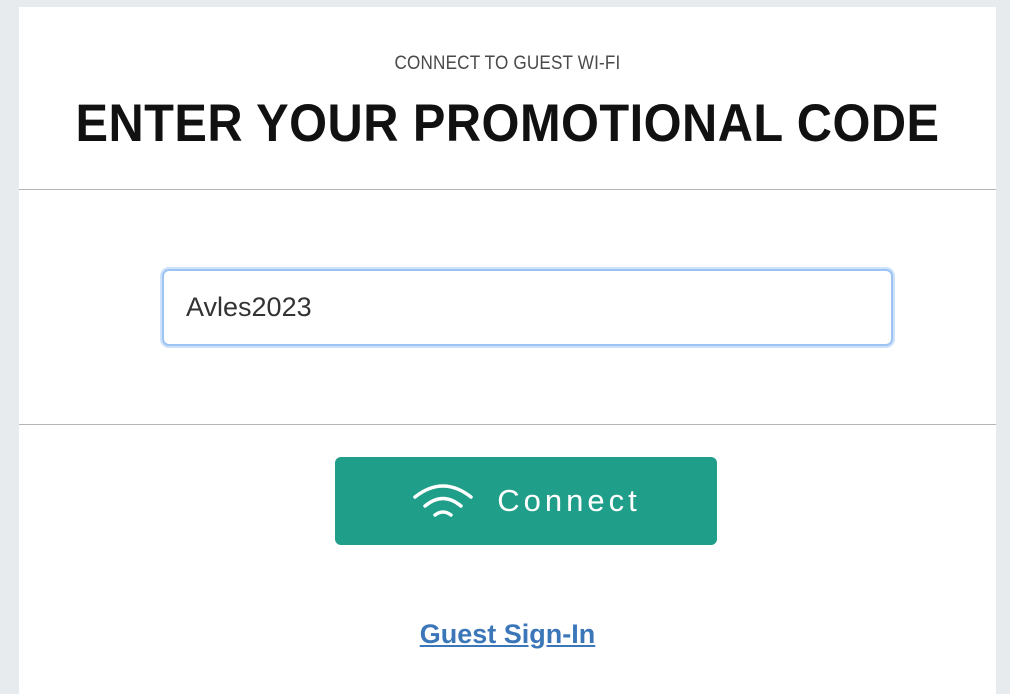  I want to click on promo-code-input, so click(527, 307).